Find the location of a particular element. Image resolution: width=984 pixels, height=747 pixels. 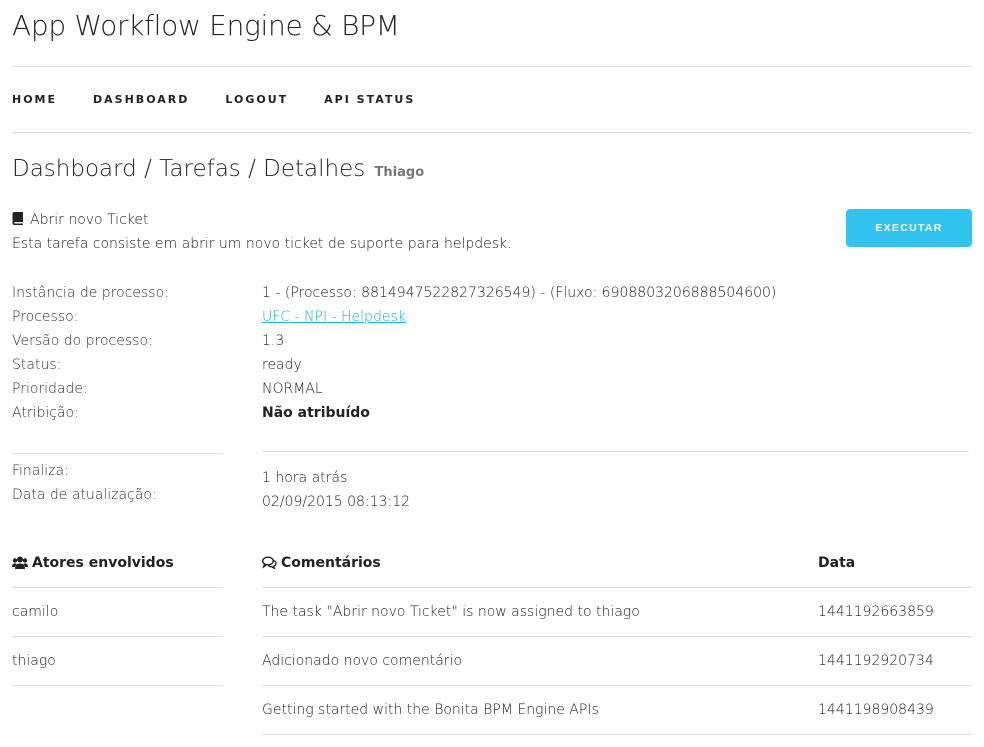

date-header: Data is located at coordinates (837, 563).